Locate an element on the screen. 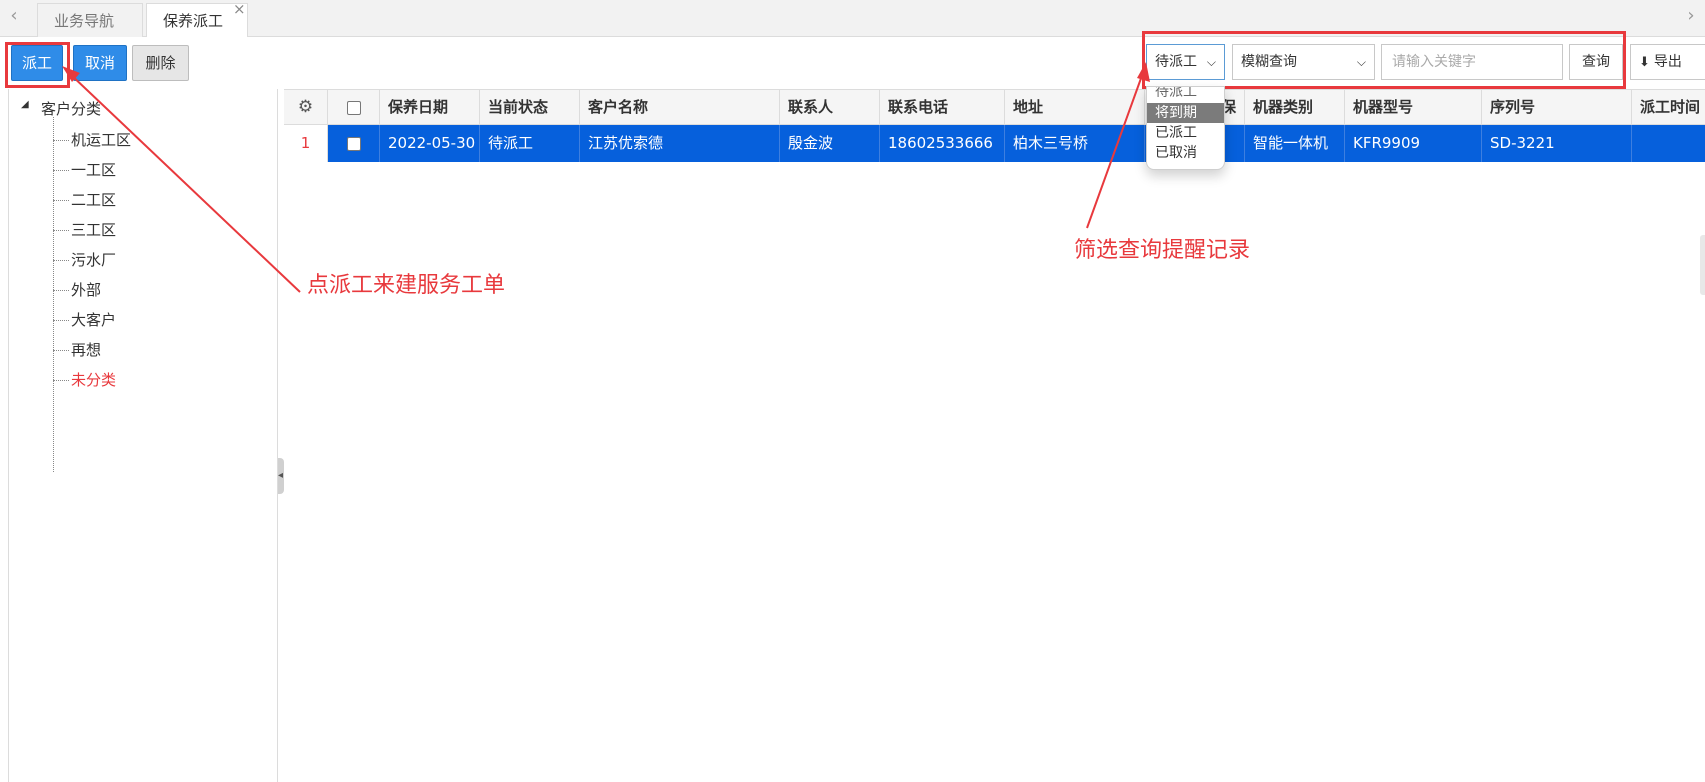 The width and height of the screenshot is (1705, 782). tree-item-zone-3: 三工区 is located at coordinates (93, 230).